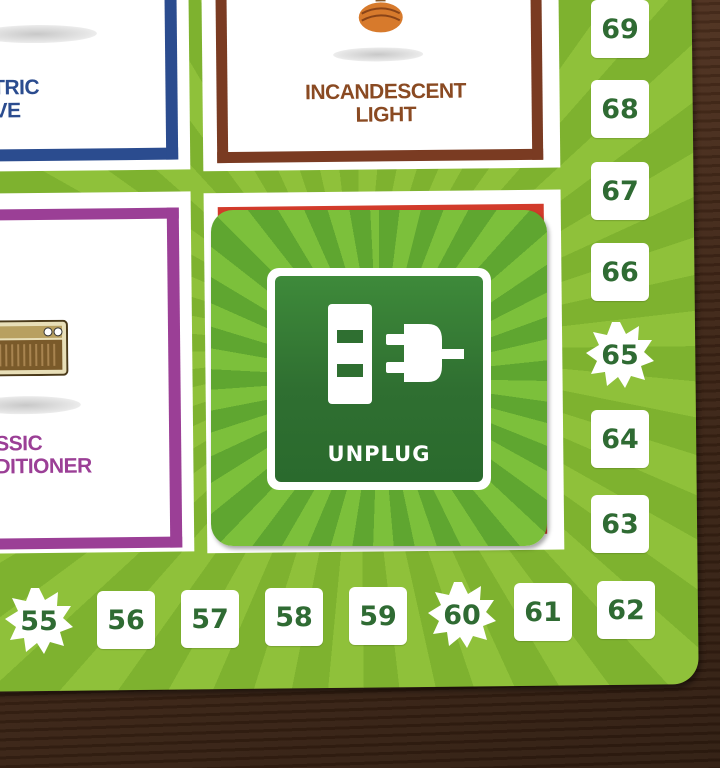 Image resolution: width=720 pixels, height=768 pixels. Describe the element at coordinates (404, 355) in the screenshot. I see `unplug-icon` at that location.